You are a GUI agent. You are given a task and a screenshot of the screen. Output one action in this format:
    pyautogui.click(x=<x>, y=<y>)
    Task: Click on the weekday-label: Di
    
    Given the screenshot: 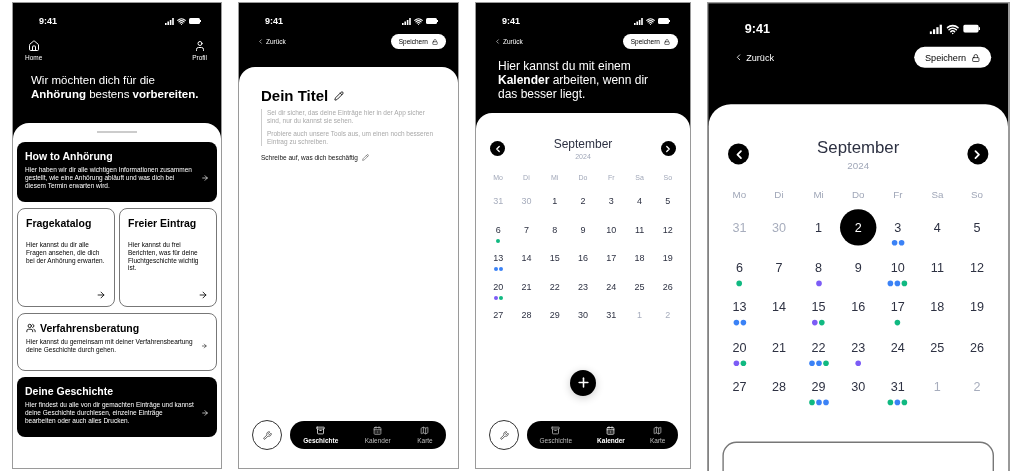 What is the action you would take?
    pyautogui.click(x=779, y=194)
    